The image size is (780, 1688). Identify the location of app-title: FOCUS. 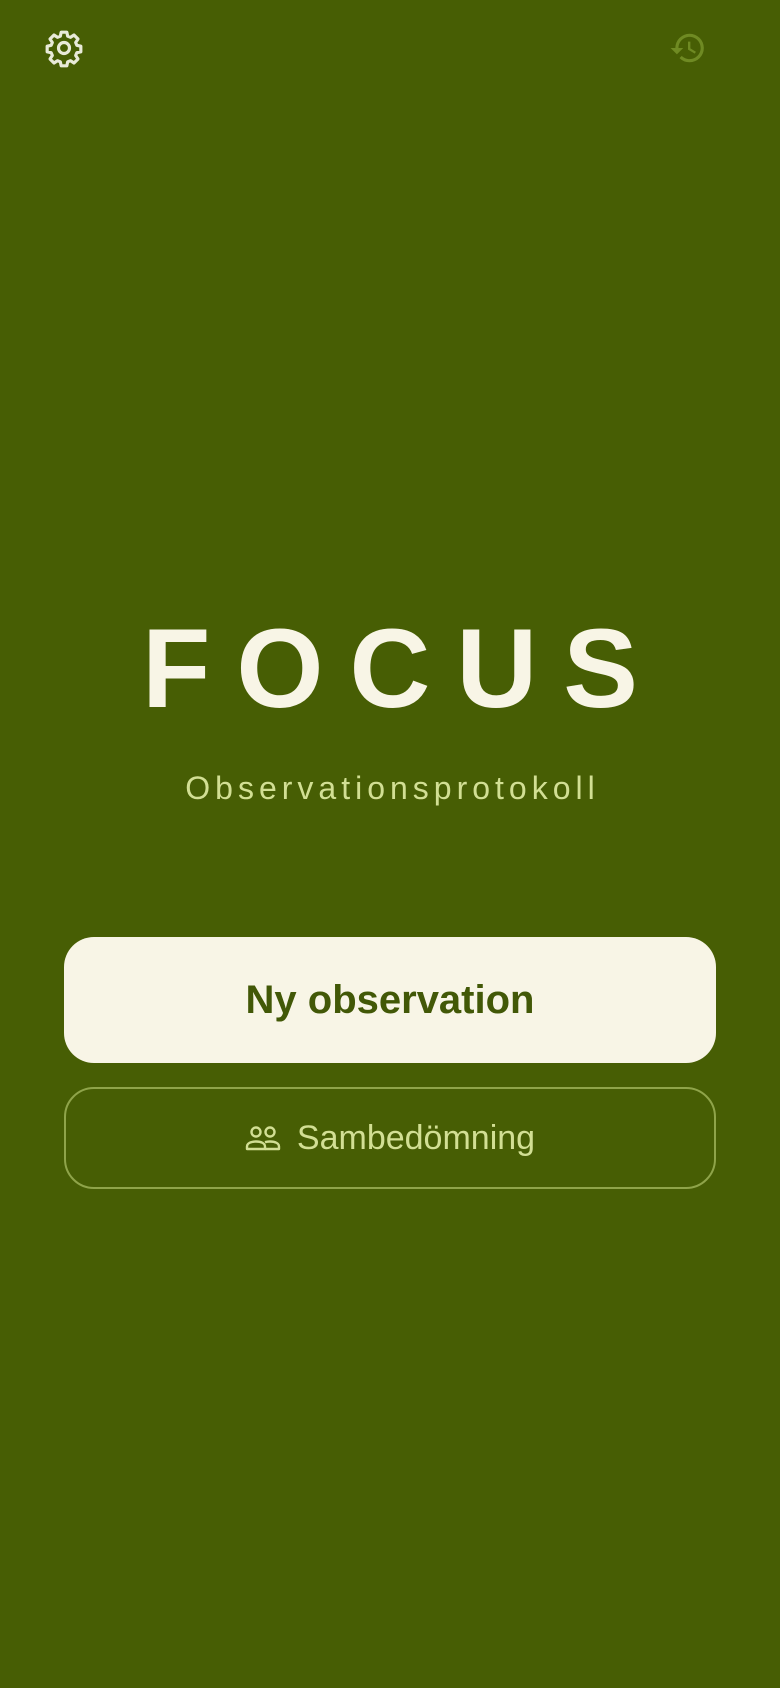
(403, 668).